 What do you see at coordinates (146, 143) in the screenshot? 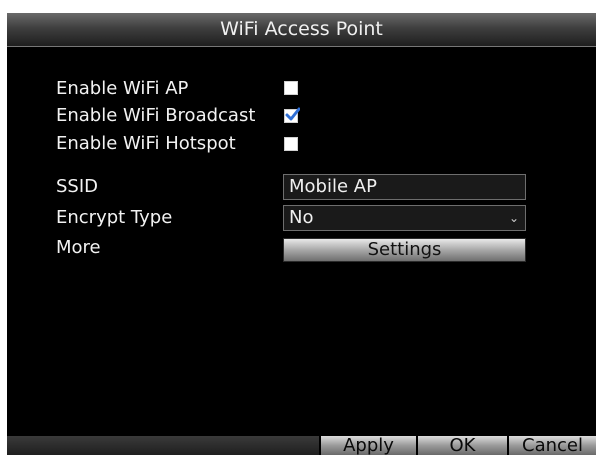
I see `enable-wifi-hotspot-label: Enable WiFi Hotspot` at bounding box center [146, 143].